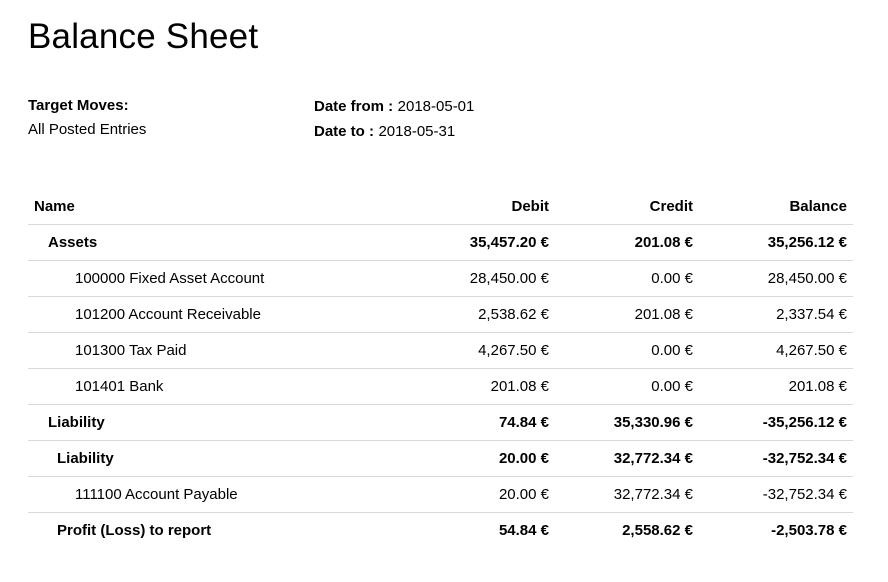 Image resolution: width=888 pixels, height=582 pixels. I want to click on row-balance: 2,337.54 €, so click(776, 314).